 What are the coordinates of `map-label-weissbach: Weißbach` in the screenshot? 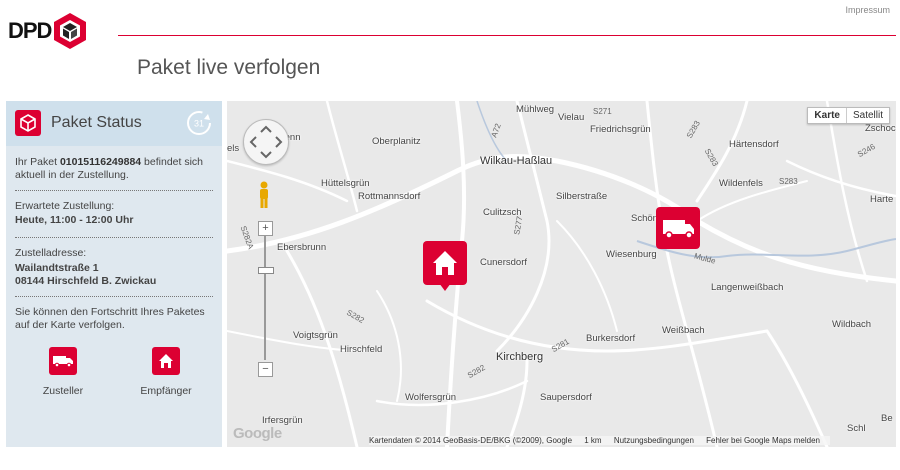 It's located at (683, 330).